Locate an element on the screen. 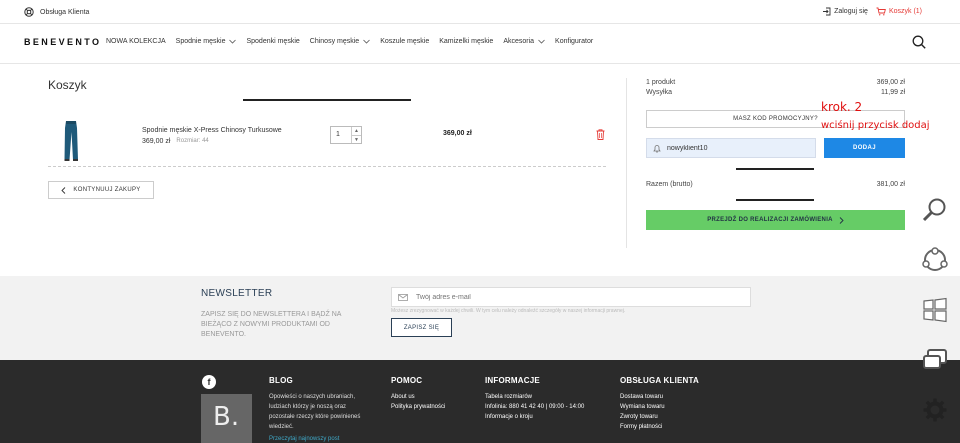 This screenshot has width=960, height=443. quantity-value: 1 is located at coordinates (341, 135).